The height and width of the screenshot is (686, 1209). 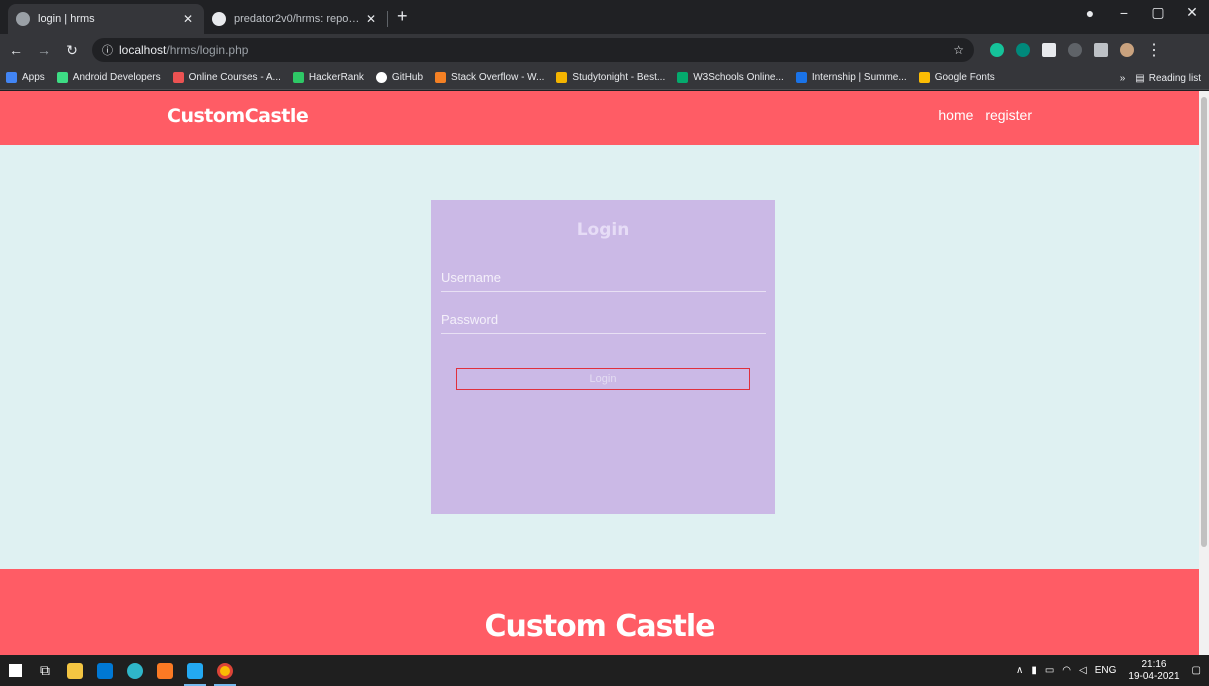 What do you see at coordinates (1154, 676) in the screenshot?
I see `clock-date: 19-04-2021` at bounding box center [1154, 676].